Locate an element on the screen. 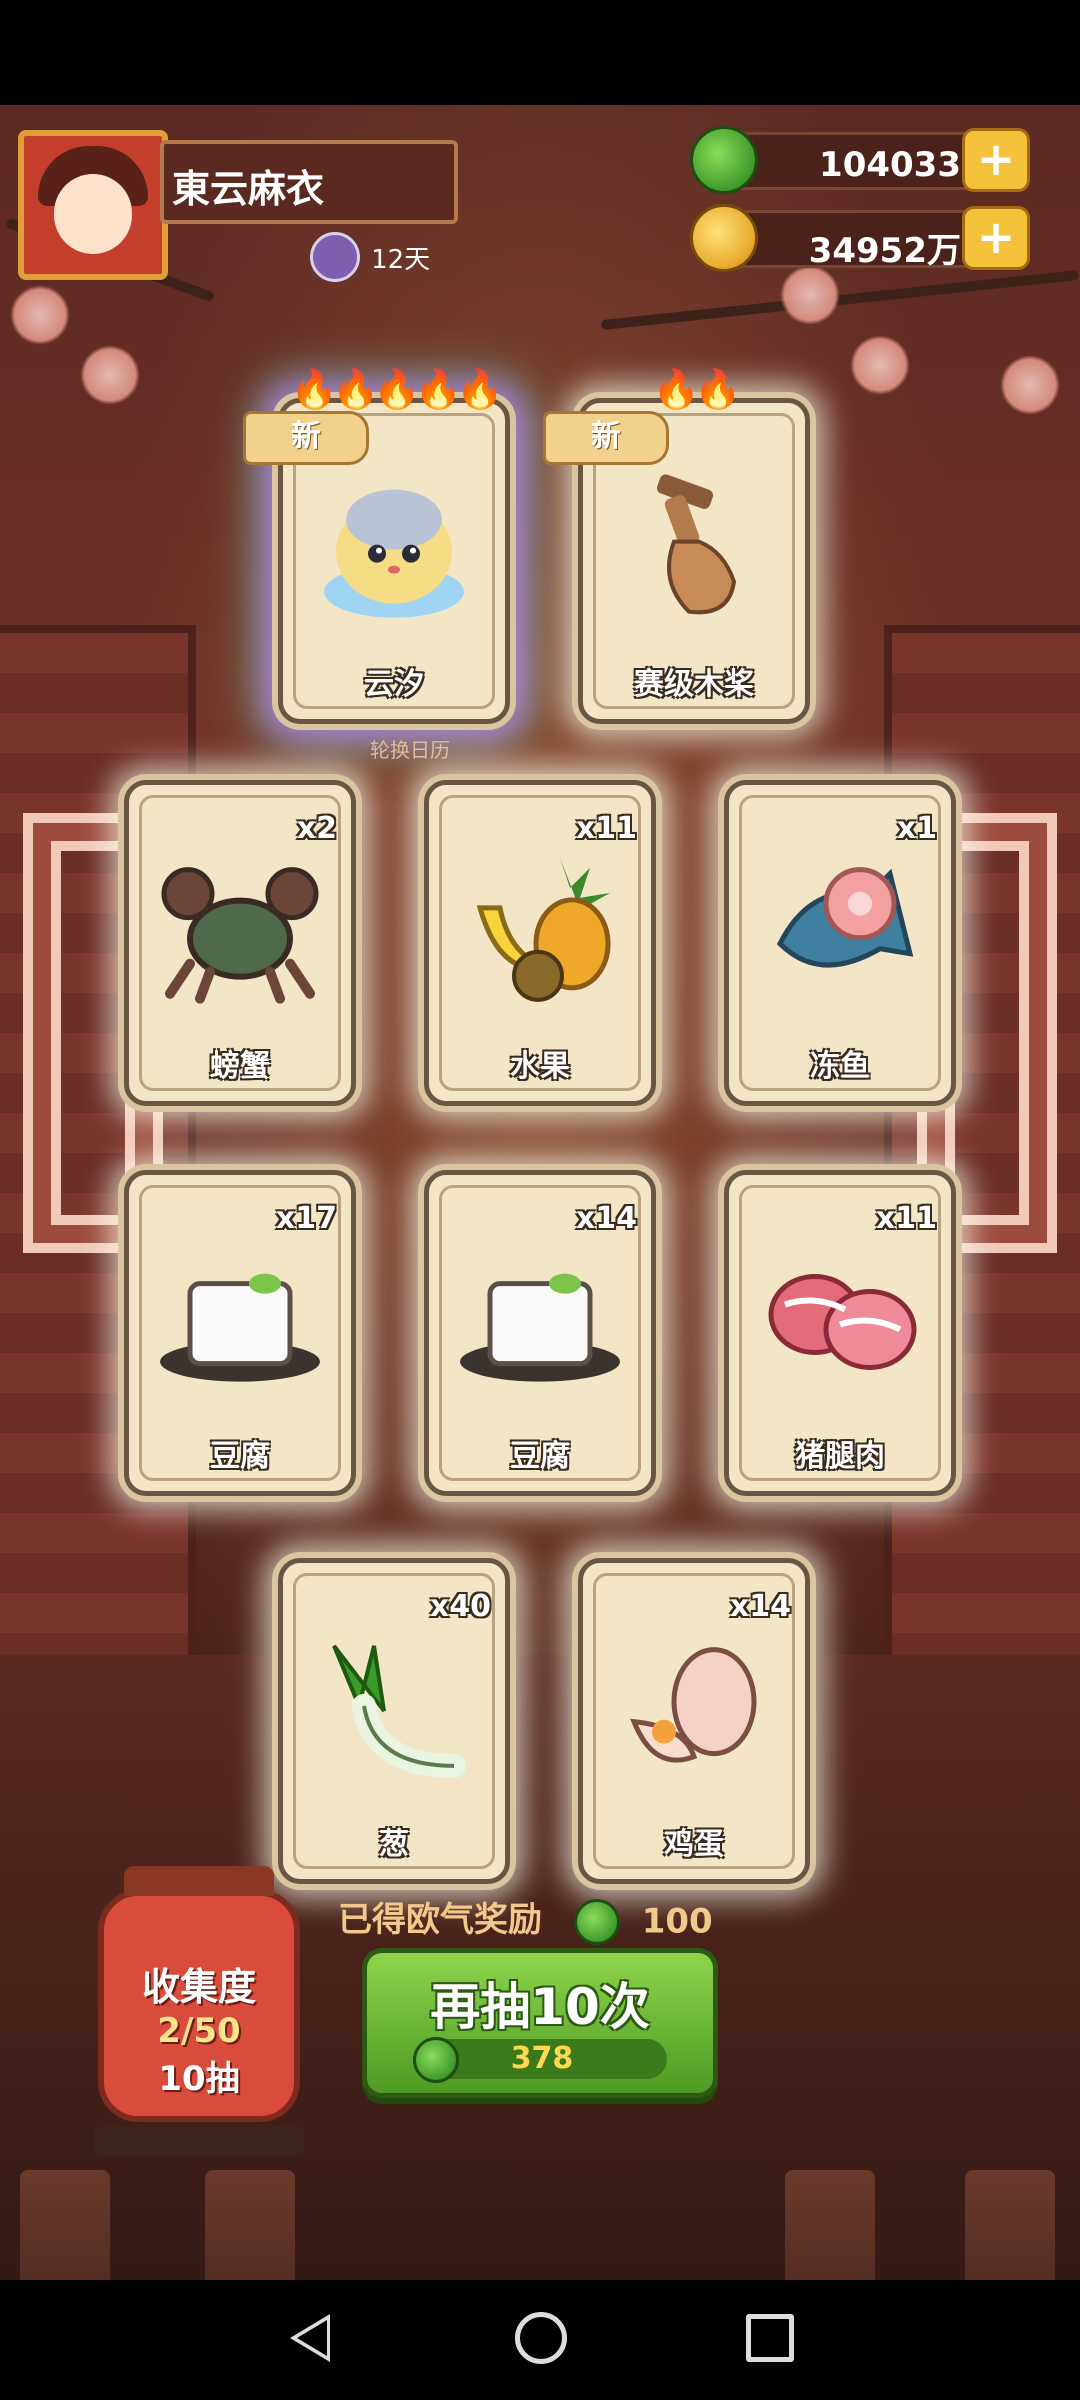  card-count: x40 is located at coordinates (460, 1606).